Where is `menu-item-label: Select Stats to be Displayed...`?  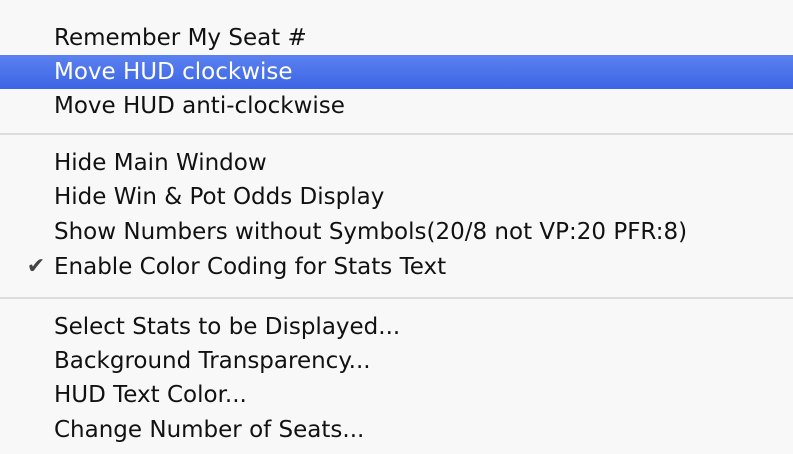 menu-item-label: Select Stats to be Displayed... is located at coordinates (227, 327).